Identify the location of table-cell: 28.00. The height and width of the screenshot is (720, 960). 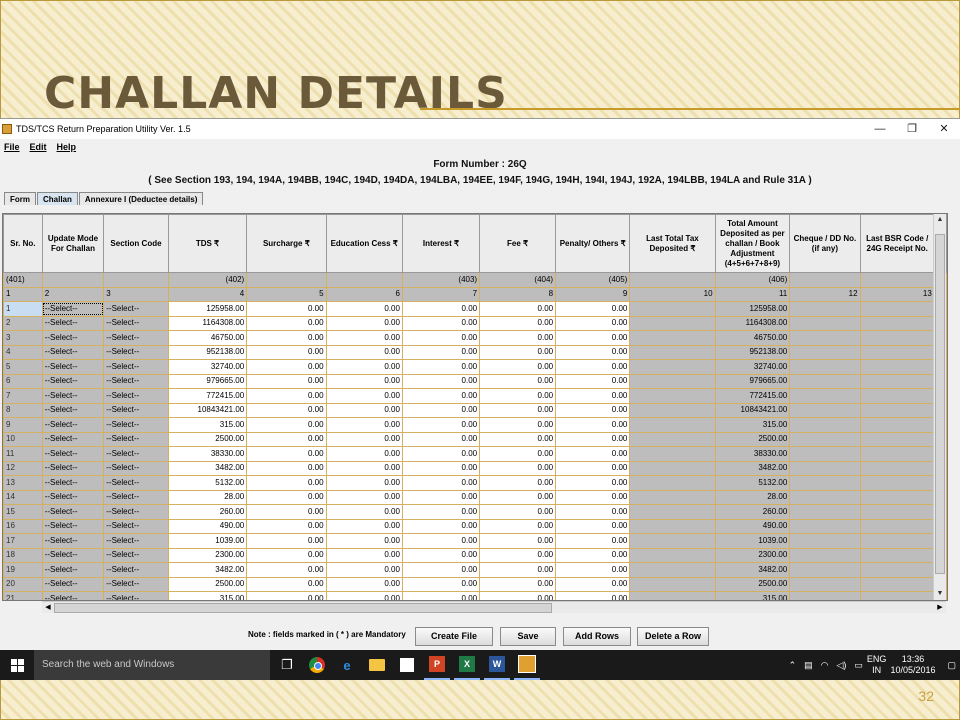
(207, 497).